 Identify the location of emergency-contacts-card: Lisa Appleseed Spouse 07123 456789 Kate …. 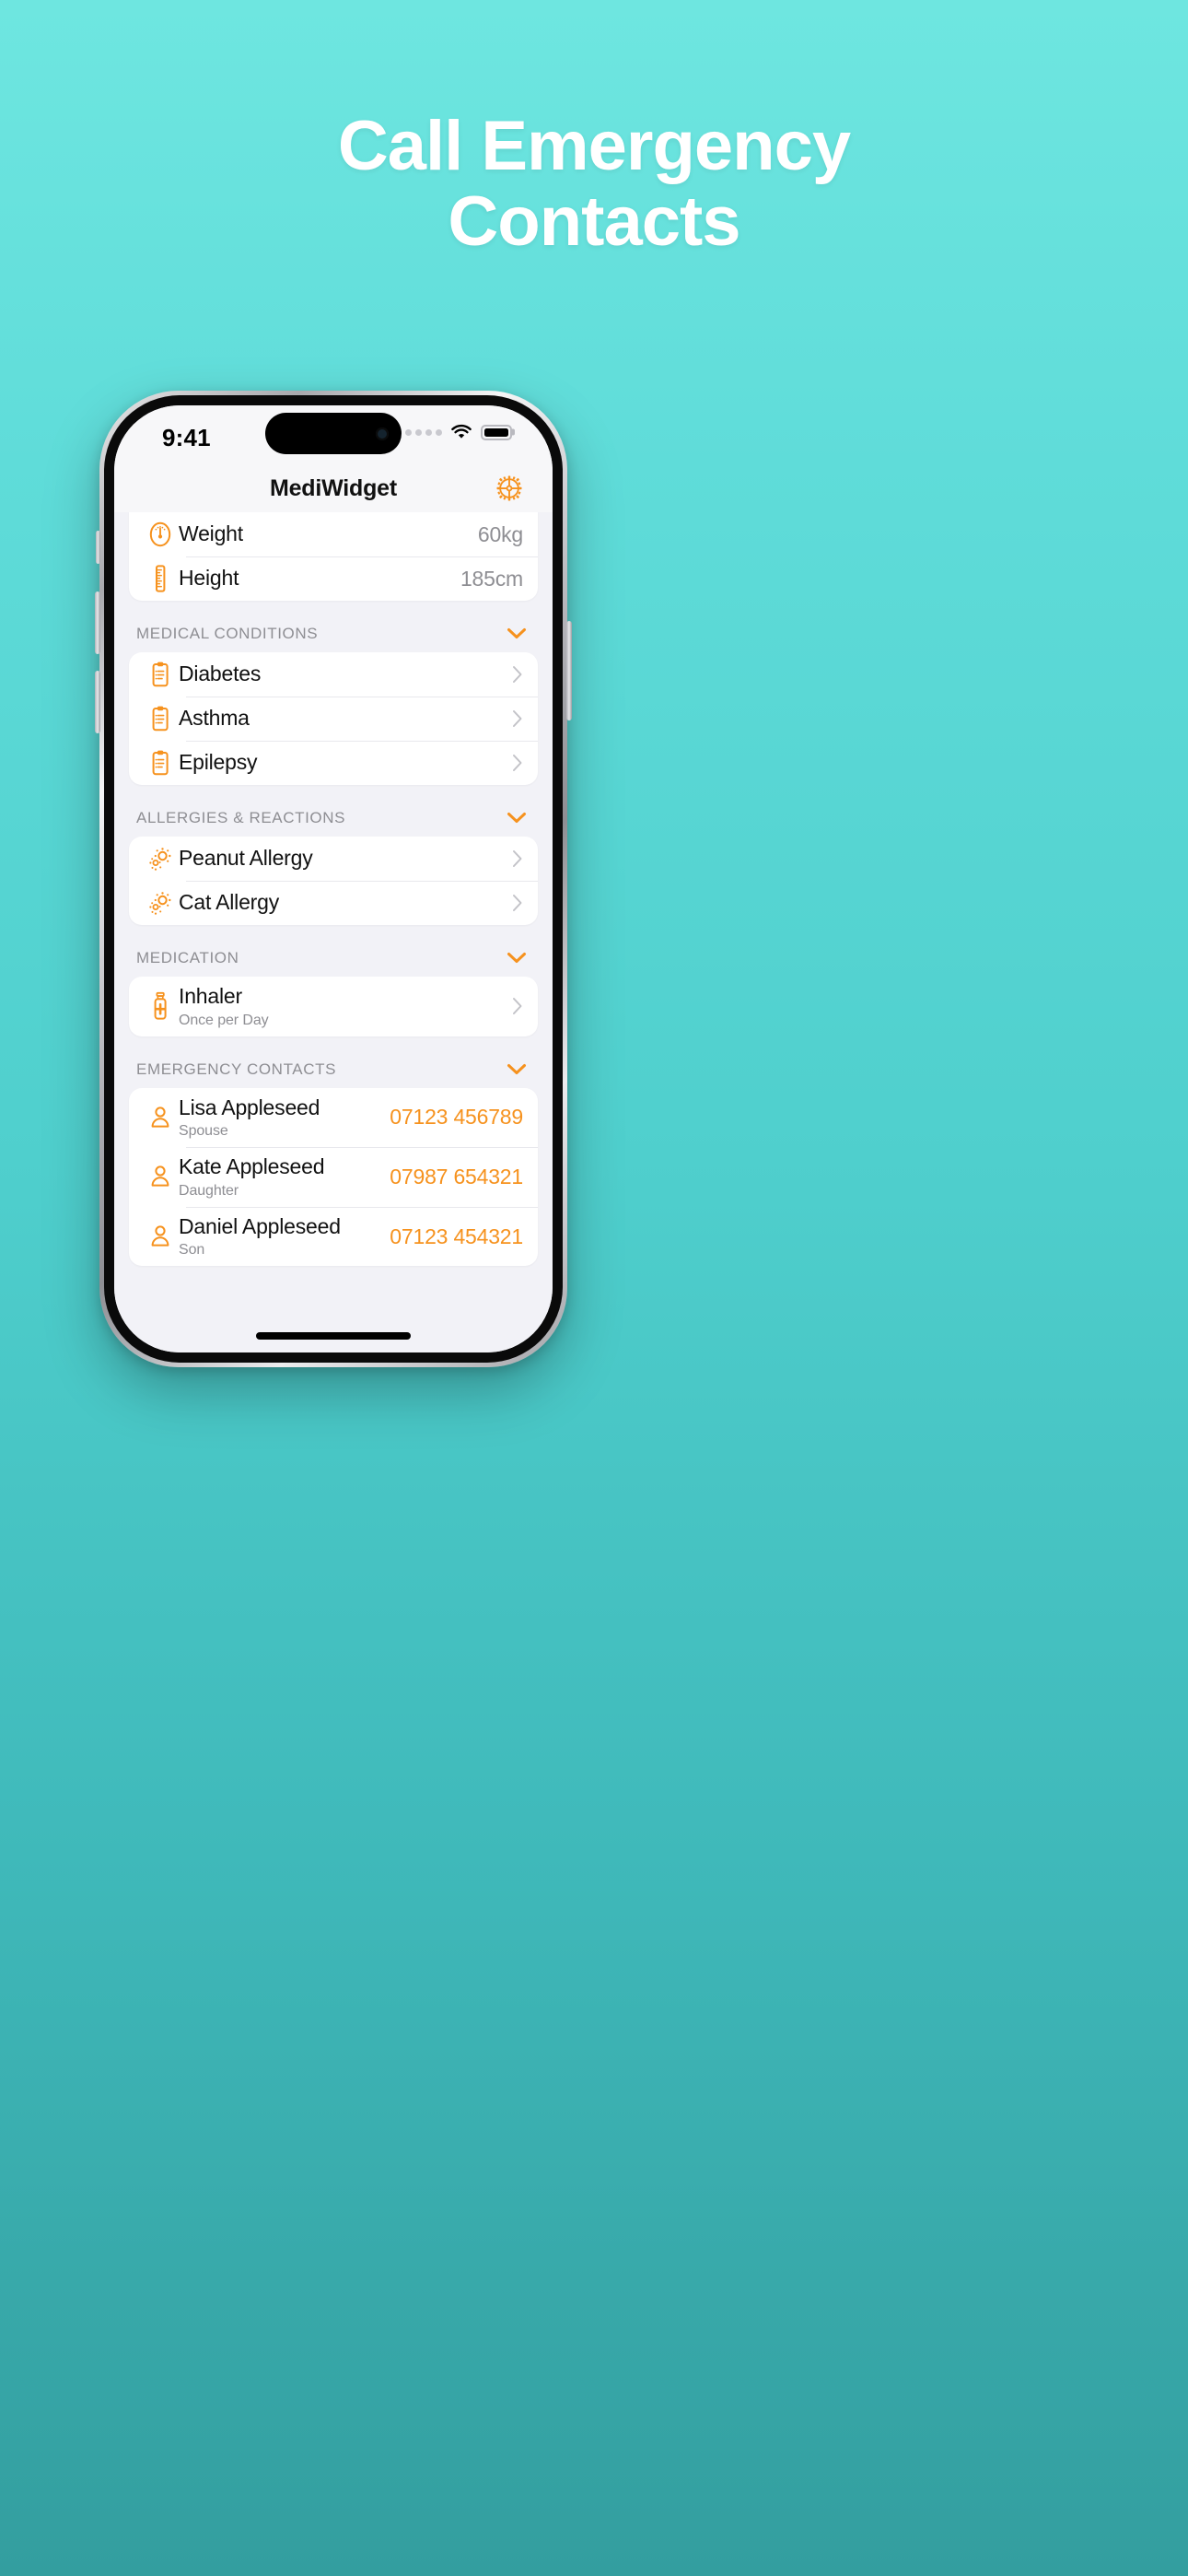
(333, 1177).